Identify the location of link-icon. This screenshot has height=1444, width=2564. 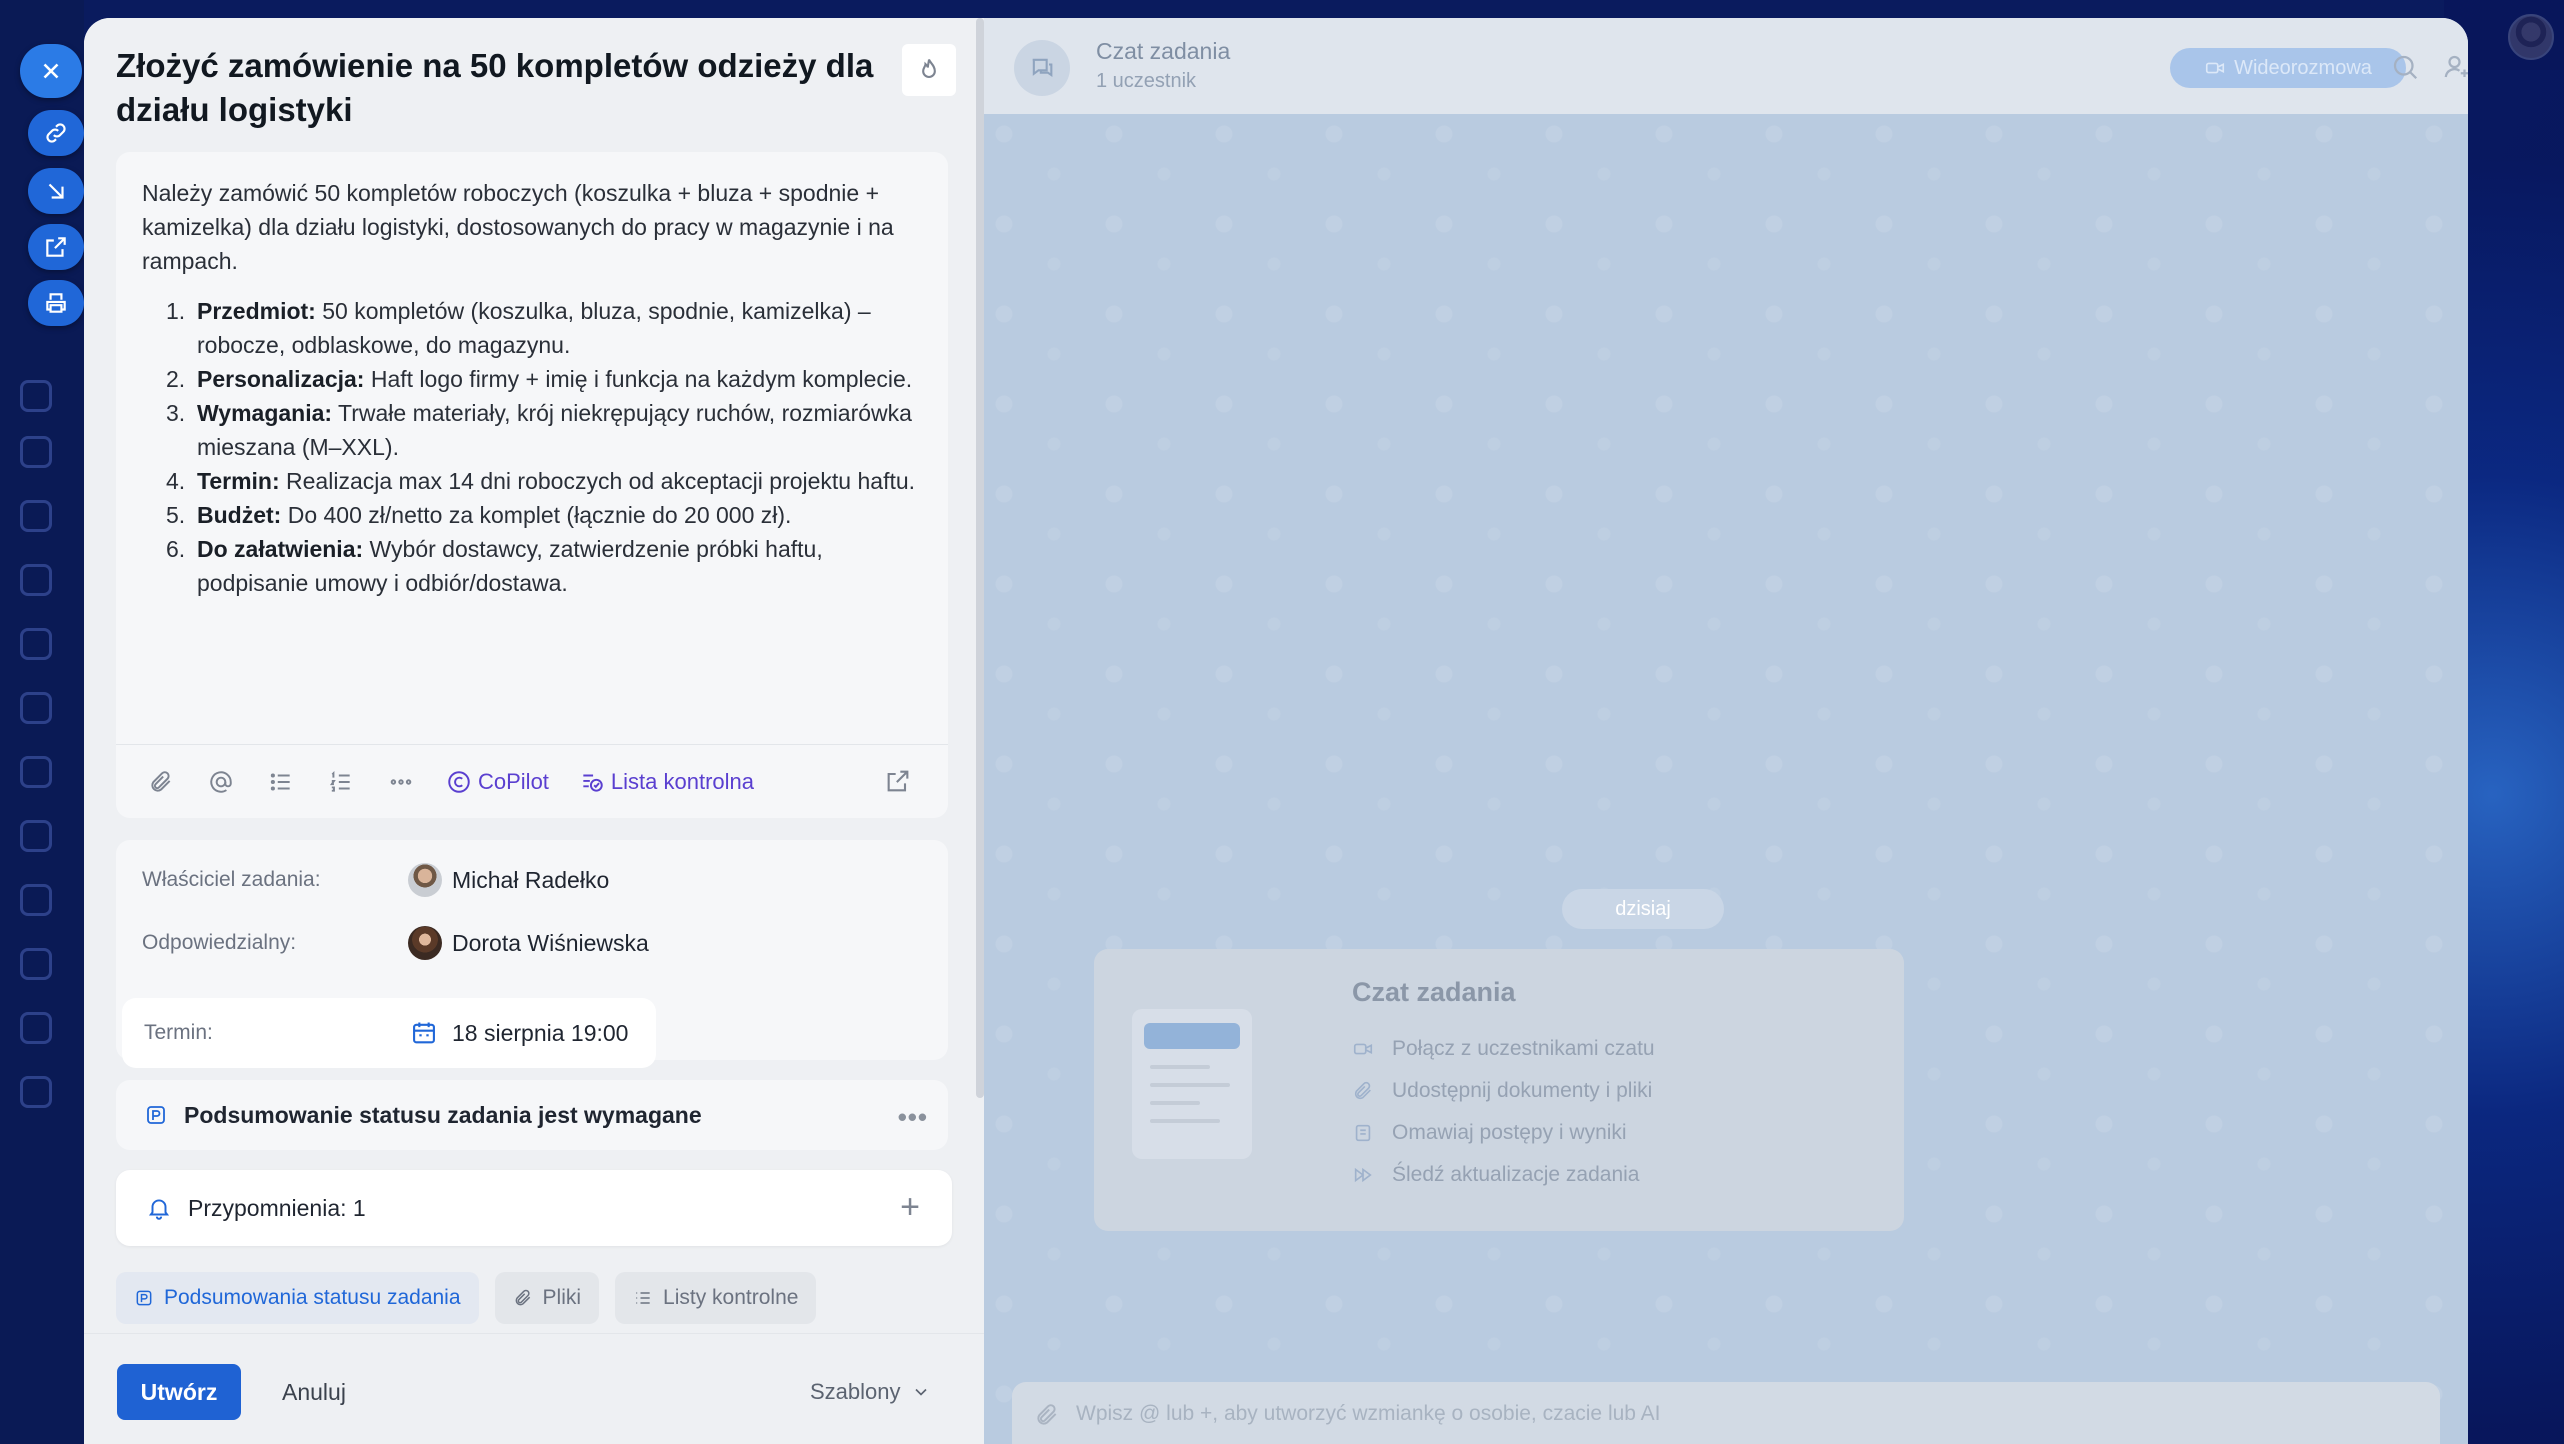
(56, 133).